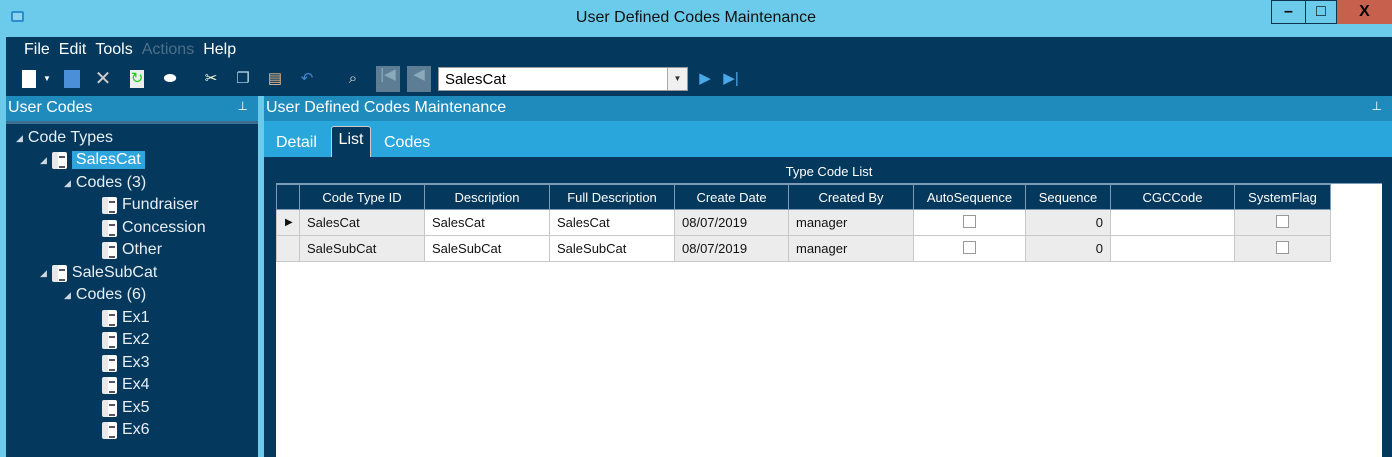 The height and width of the screenshot is (457, 1392). Describe the element at coordinates (362, 248) in the screenshot. I see `cell-code-type-id: SaleSubCat` at that location.